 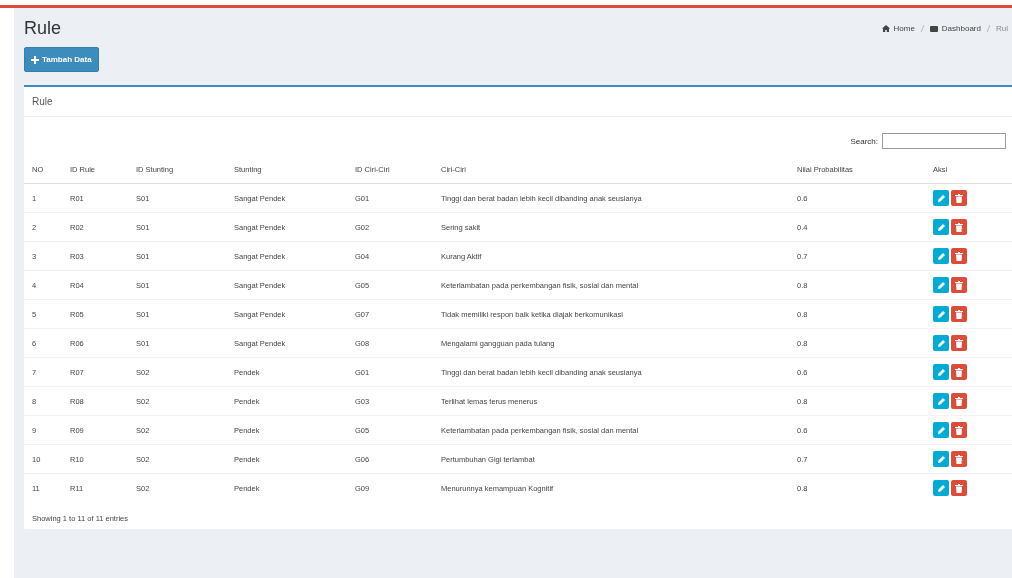 What do you see at coordinates (43, 28) in the screenshot?
I see `page-title: Rule` at bounding box center [43, 28].